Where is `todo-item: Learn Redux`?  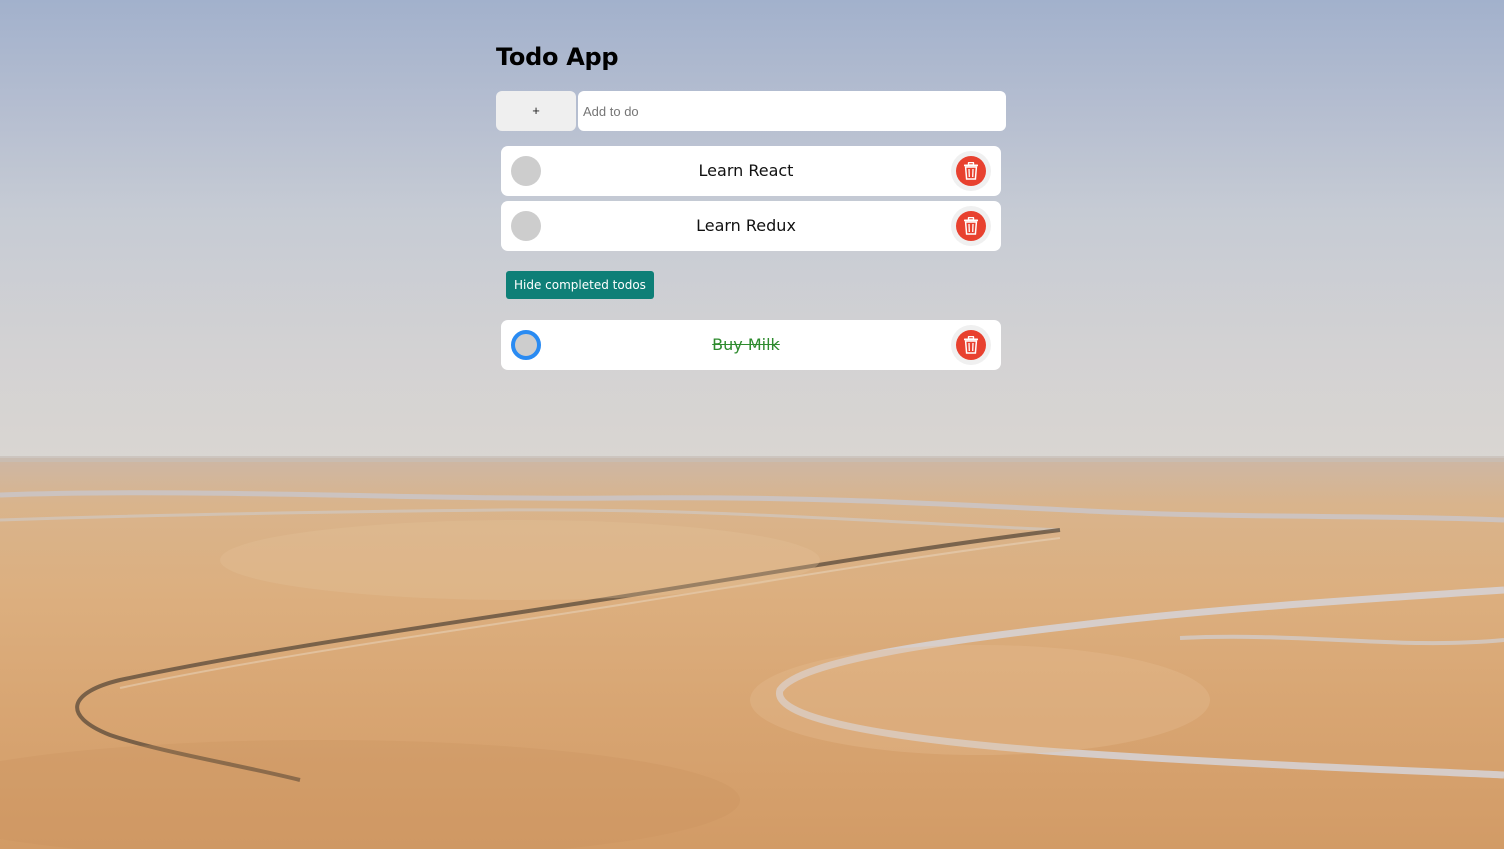
todo-item: Learn Redux is located at coordinates (751, 226).